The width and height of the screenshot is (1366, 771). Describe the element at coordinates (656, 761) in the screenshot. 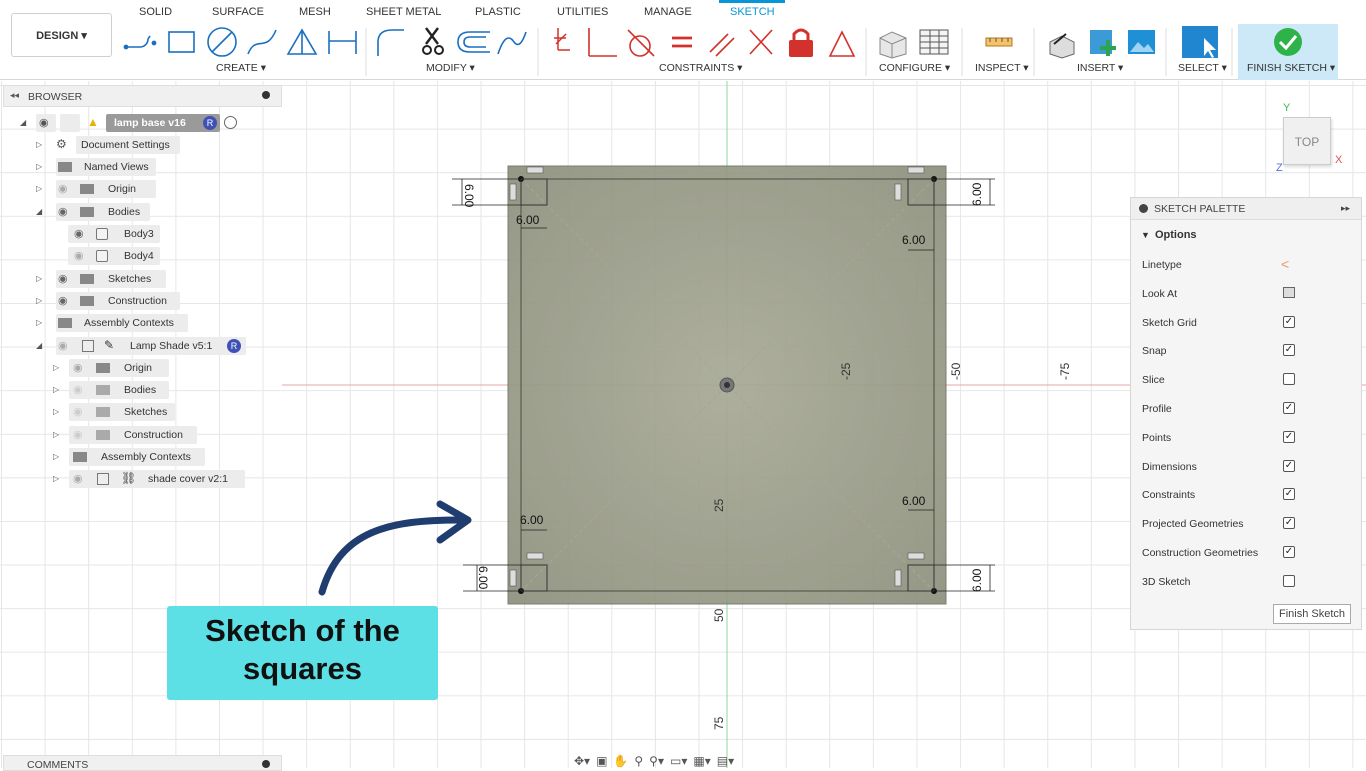

I see `zoom-window-icon: ⚲▾` at that location.